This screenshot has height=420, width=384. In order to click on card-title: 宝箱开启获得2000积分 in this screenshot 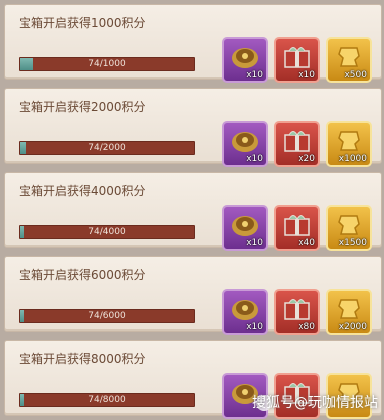, I will do `click(82, 107)`.